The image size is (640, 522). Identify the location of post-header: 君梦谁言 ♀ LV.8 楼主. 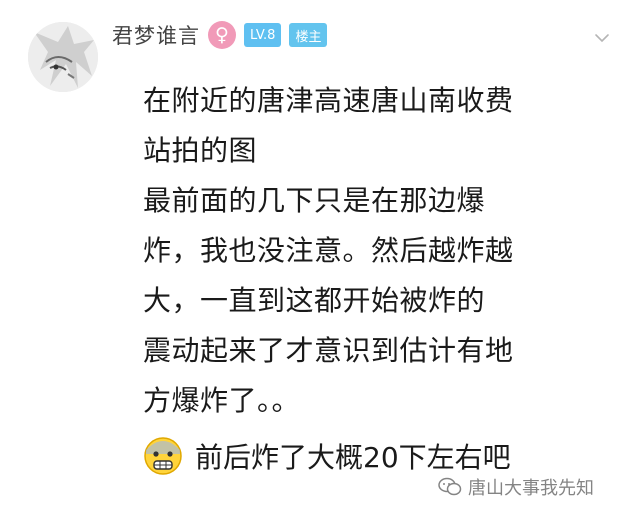
(220, 35).